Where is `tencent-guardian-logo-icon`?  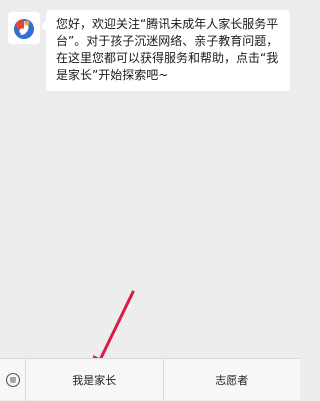 tencent-guardian-logo-icon is located at coordinates (24, 29).